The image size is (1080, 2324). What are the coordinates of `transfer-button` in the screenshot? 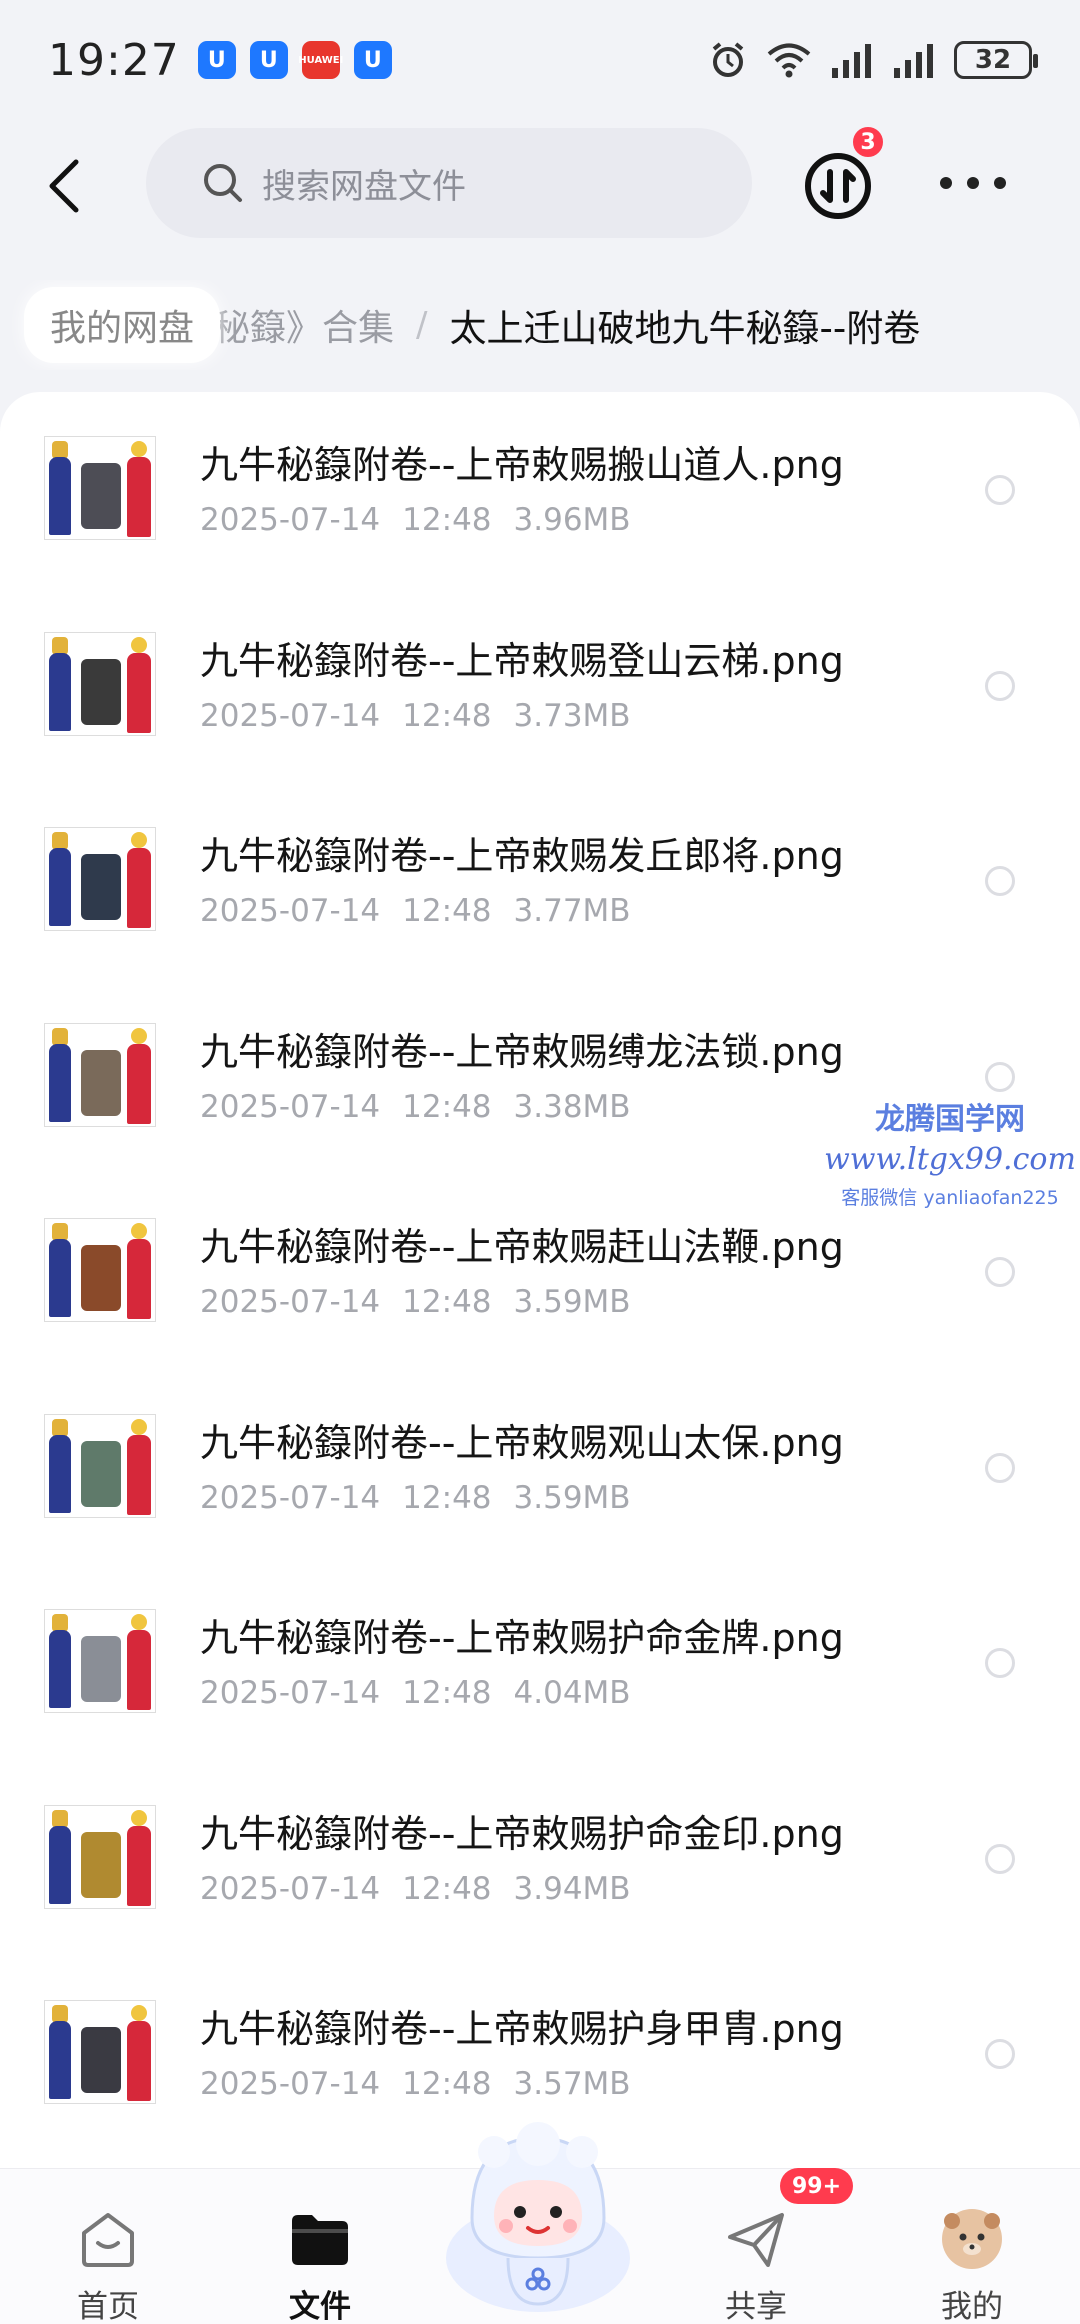 It's located at (838, 186).